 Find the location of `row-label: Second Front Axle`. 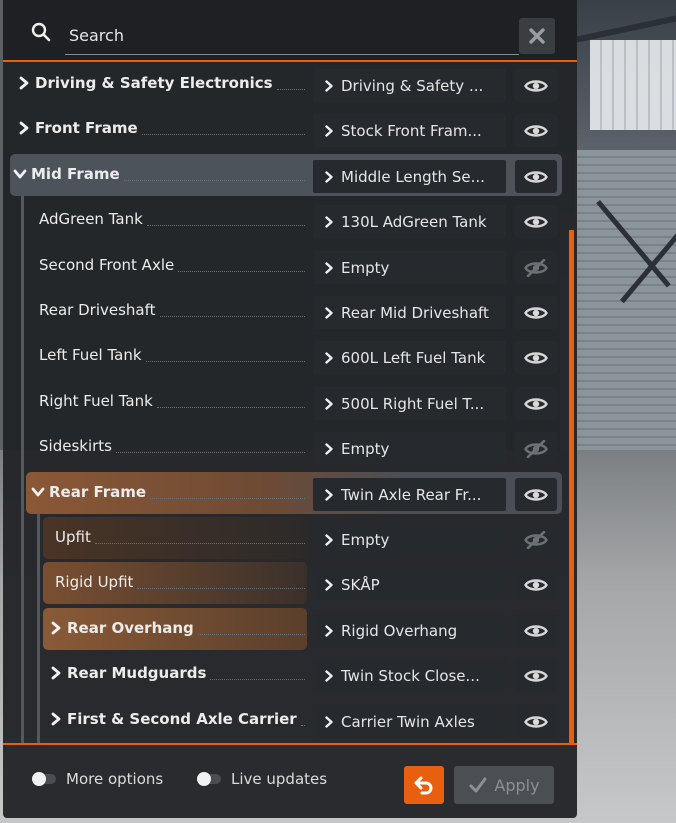

row-label: Second Front Axle is located at coordinates (107, 265).